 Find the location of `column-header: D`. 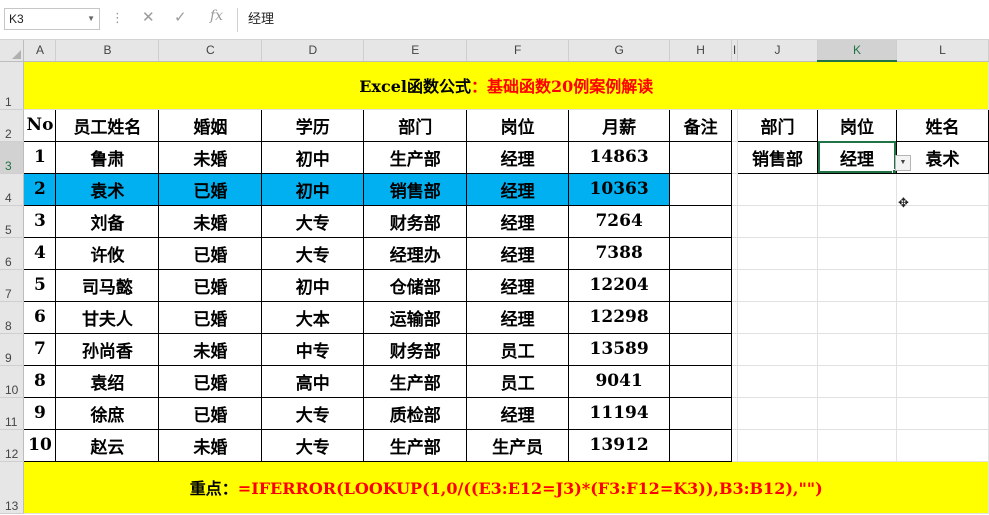

column-header: D is located at coordinates (313, 51).